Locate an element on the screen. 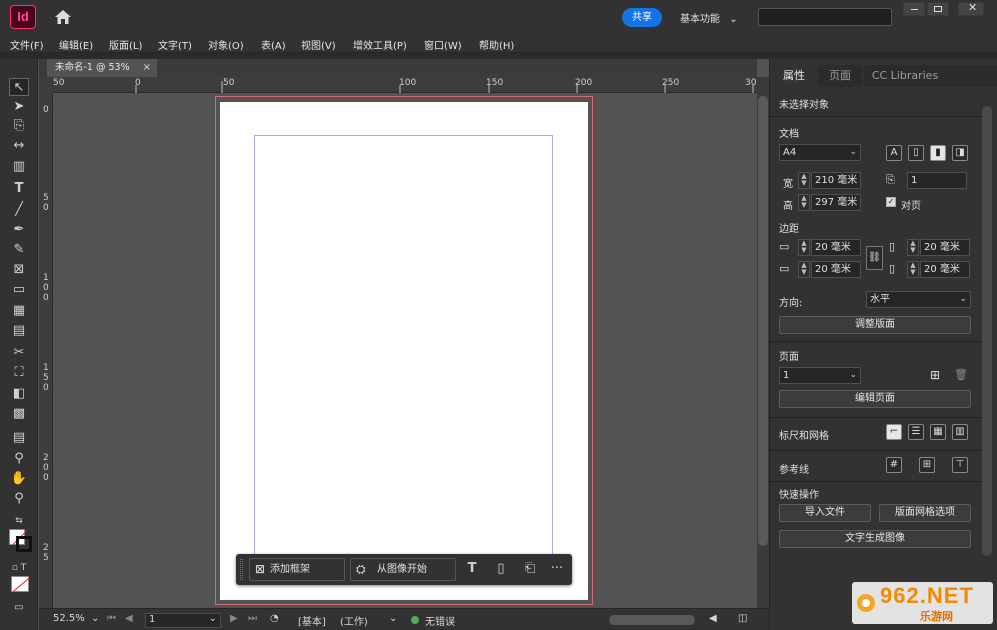  grid-tool-icon: ▤ is located at coordinates (19, 331).